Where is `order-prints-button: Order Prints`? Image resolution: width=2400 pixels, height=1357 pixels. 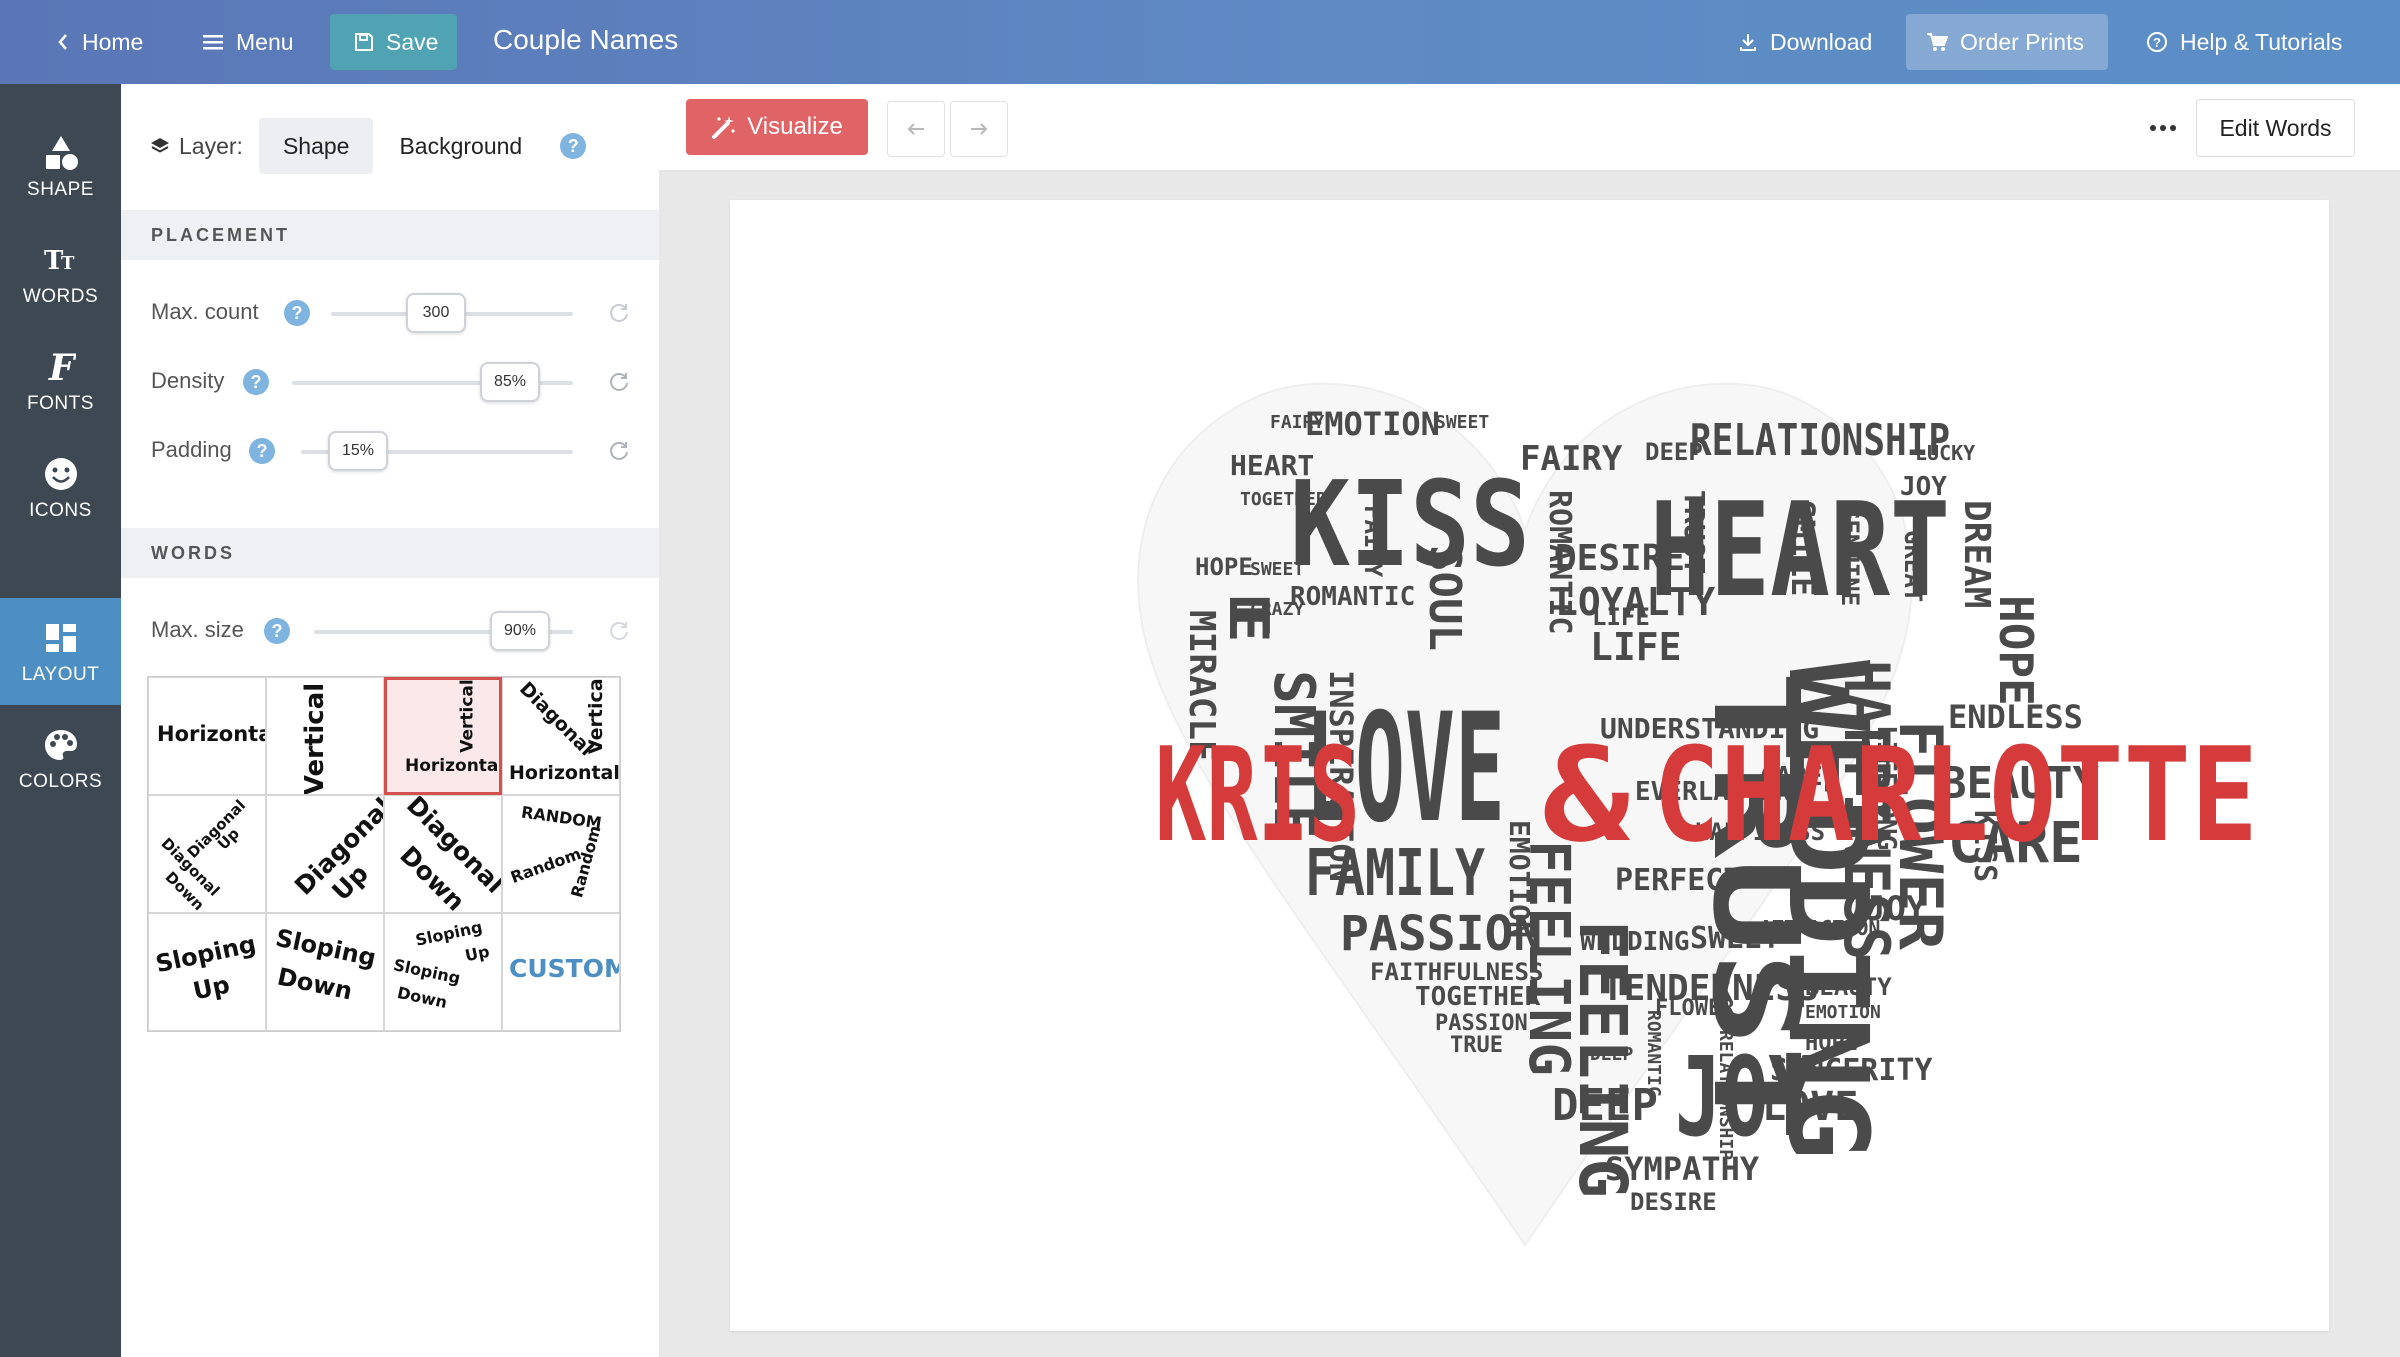
order-prints-button: Order Prints is located at coordinates (2007, 42).